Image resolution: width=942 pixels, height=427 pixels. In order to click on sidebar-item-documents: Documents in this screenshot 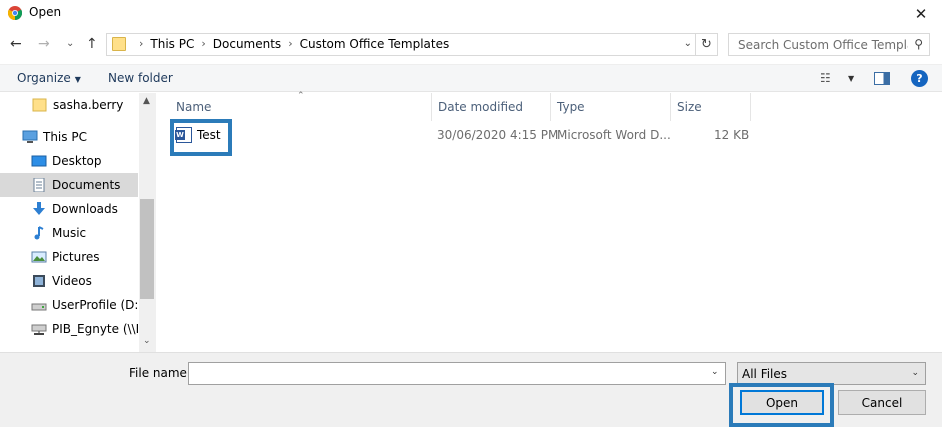, I will do `click(69, 185)`.